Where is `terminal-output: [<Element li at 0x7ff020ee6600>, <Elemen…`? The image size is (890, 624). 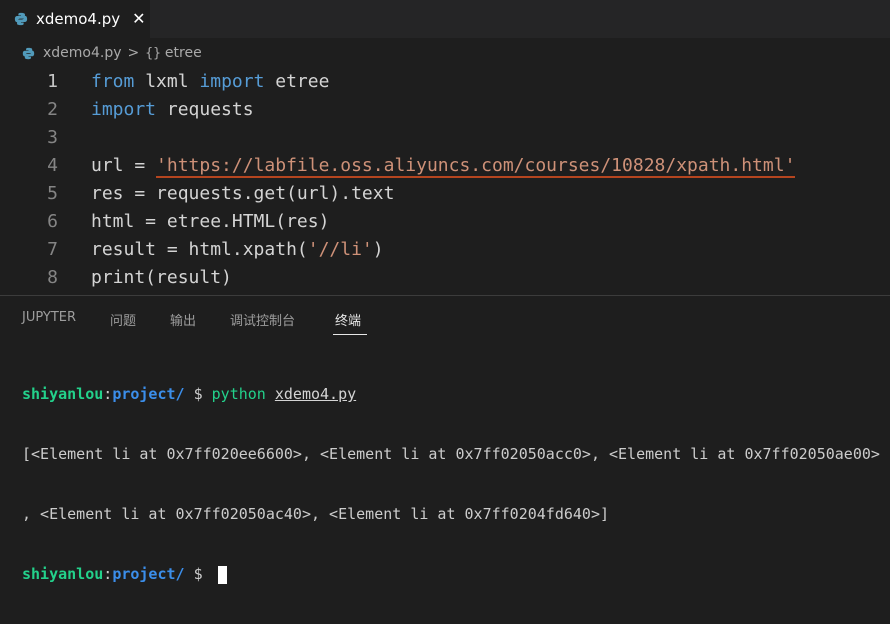 terminal-output: [<Element li at 0x7ff020ee6600>, <Elemen… is located at coordinates (451, 454).